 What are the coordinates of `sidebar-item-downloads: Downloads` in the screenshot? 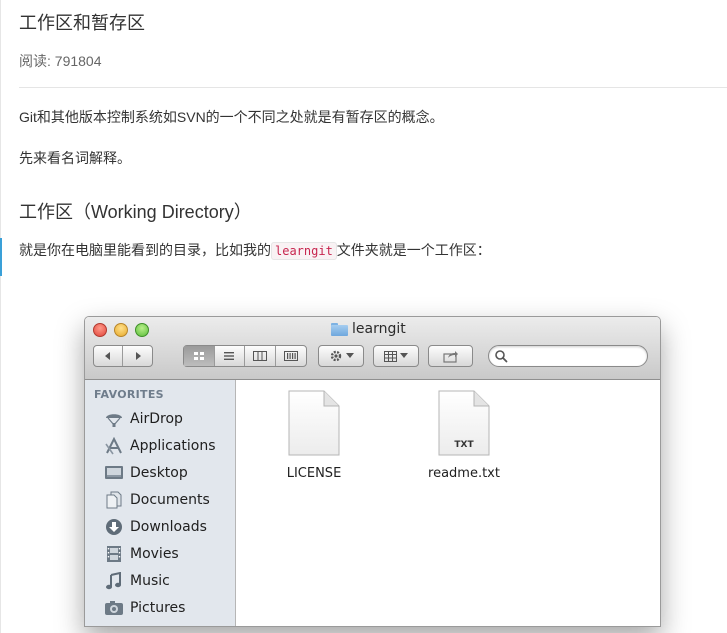 It's located at (155, 527).